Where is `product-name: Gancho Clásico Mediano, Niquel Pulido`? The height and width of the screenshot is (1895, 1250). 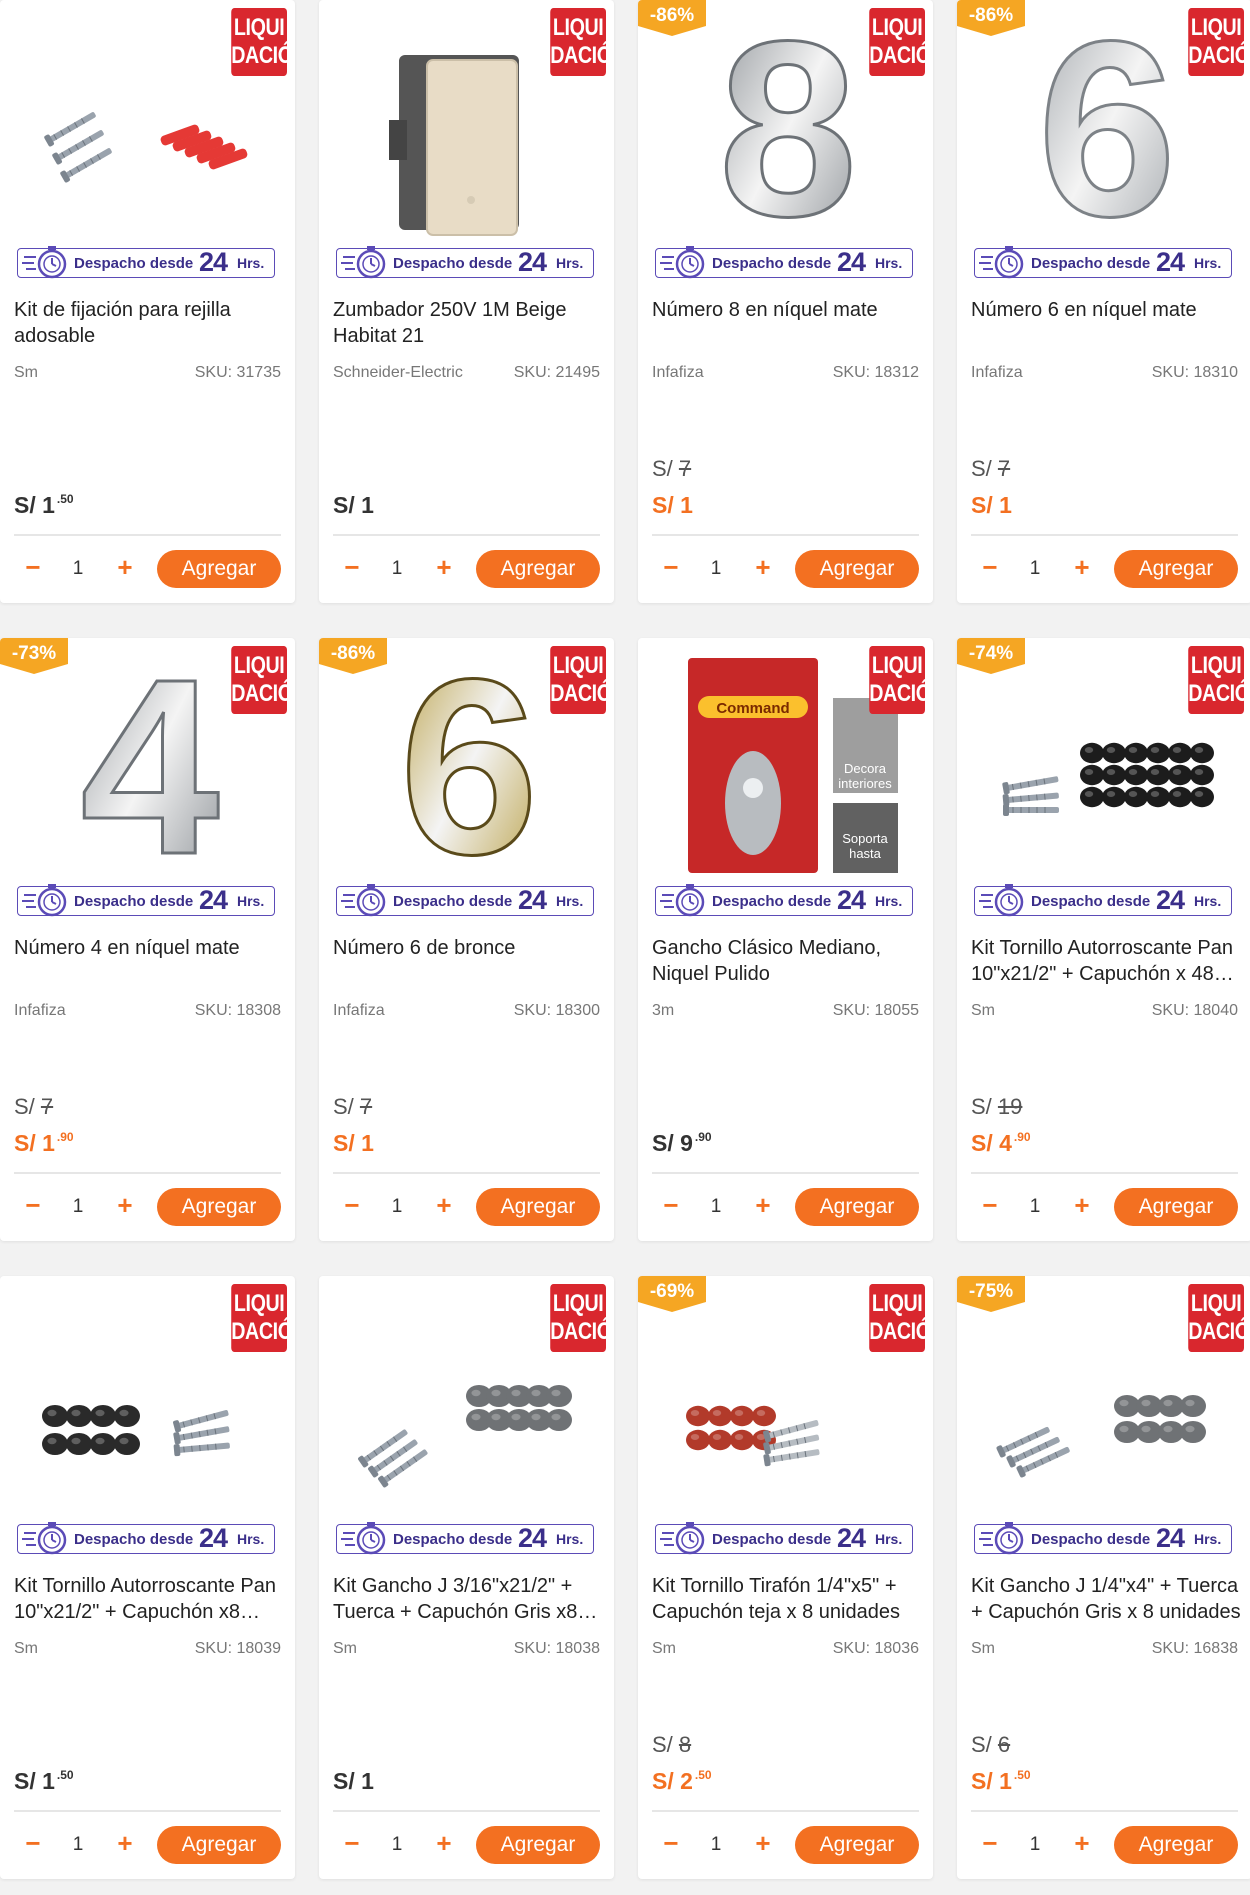 product-name: Gancho Clásico Mediano, Niquel Pulido is located at coordinates (787, 961).